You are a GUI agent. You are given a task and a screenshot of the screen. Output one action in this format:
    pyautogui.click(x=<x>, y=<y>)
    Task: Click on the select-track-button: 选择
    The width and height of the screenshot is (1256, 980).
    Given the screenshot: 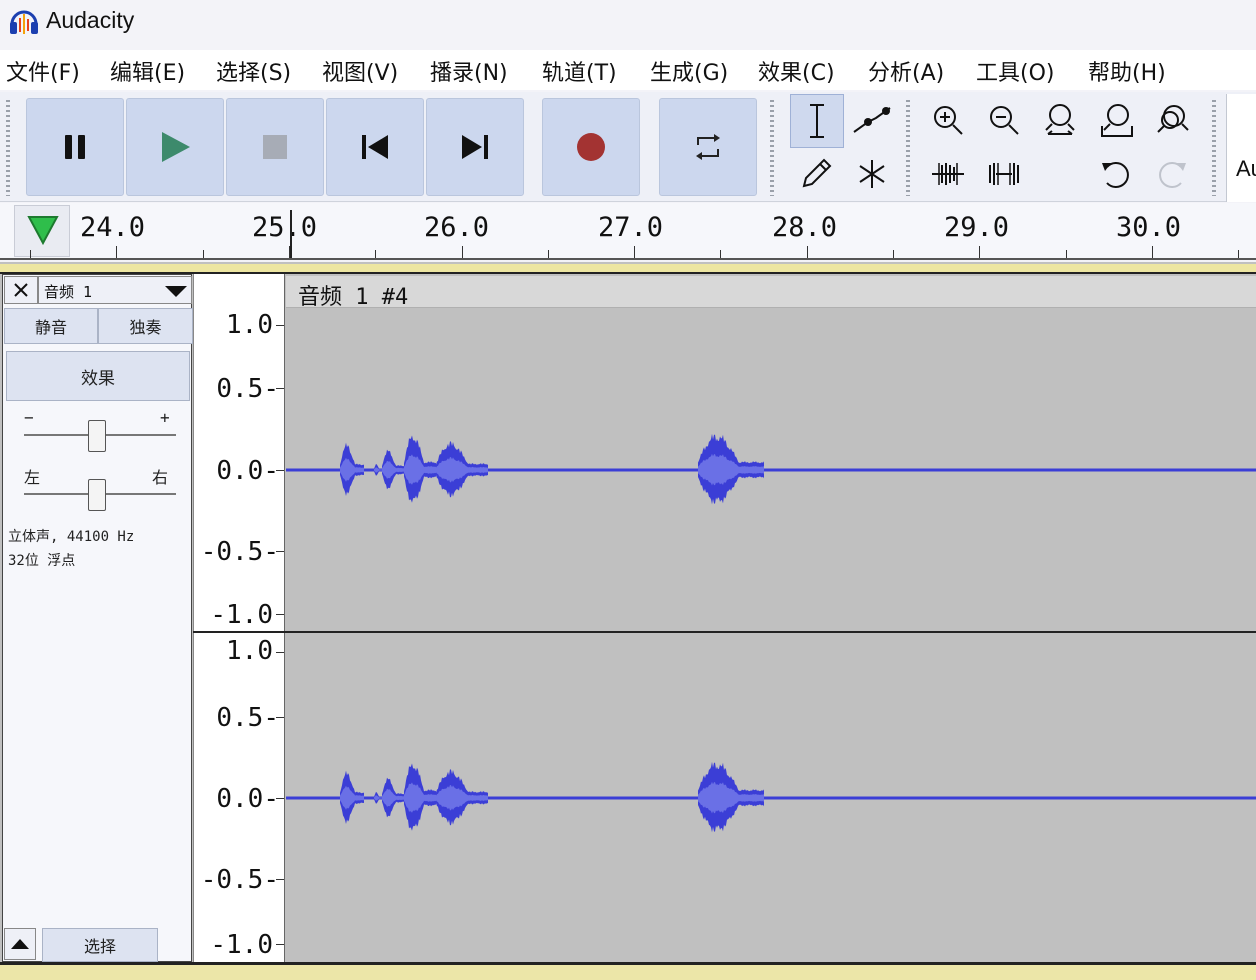 What is the action you would take?
    pyautogui.click(x=100, y=945)
    